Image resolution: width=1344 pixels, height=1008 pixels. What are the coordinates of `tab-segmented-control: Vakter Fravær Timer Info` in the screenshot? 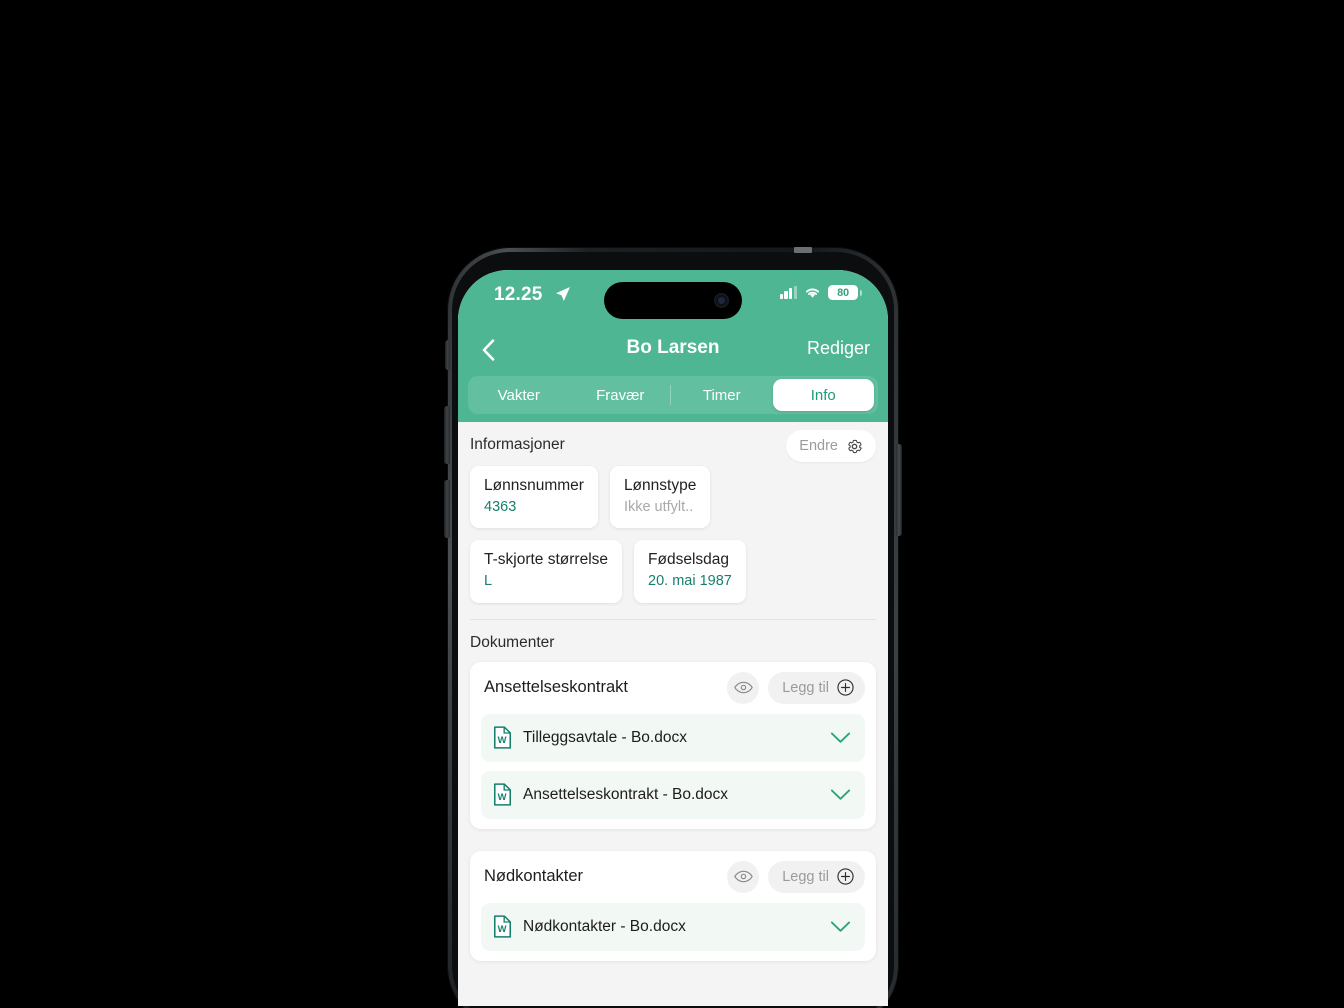 It's located at (673, 395).